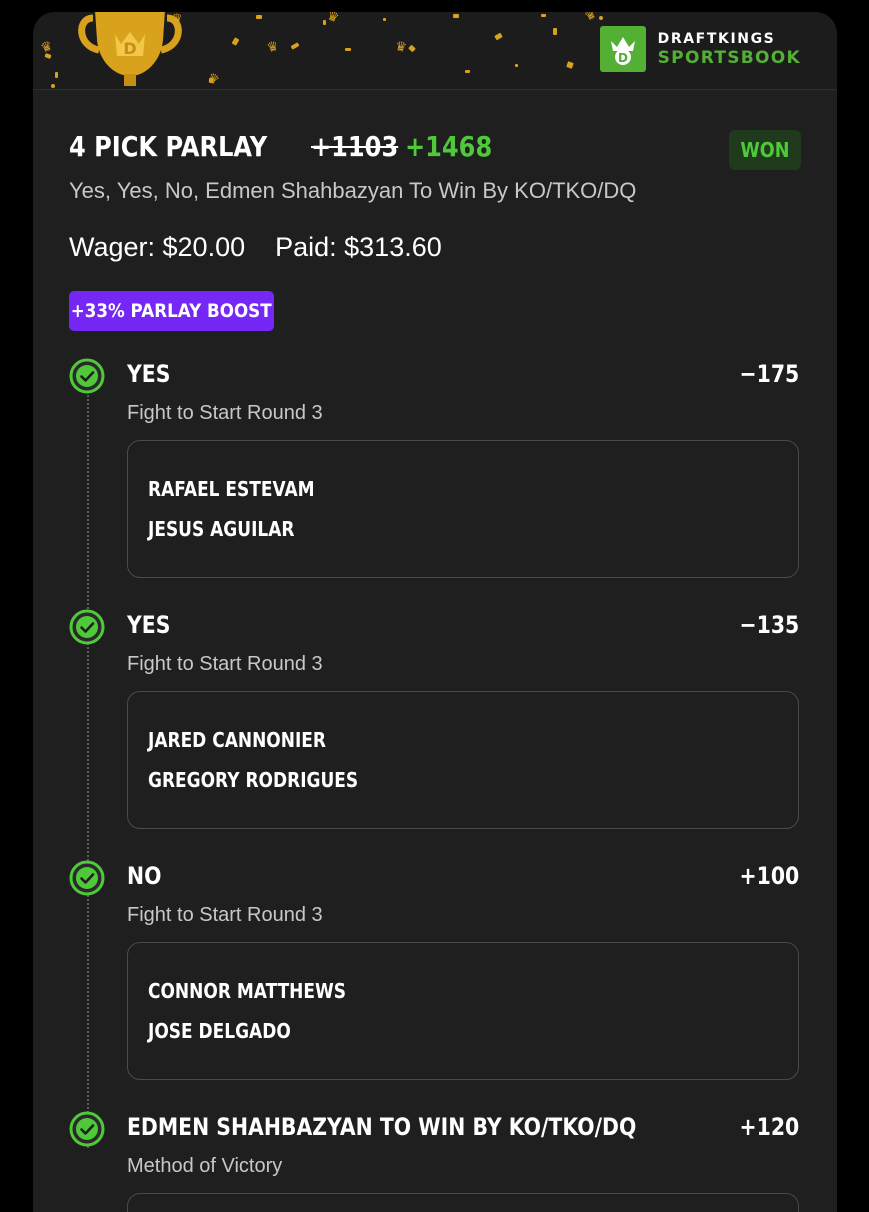 This screenshot has height=1212, width=869. I want to click on leg-odds: −175, so click(769, 374).